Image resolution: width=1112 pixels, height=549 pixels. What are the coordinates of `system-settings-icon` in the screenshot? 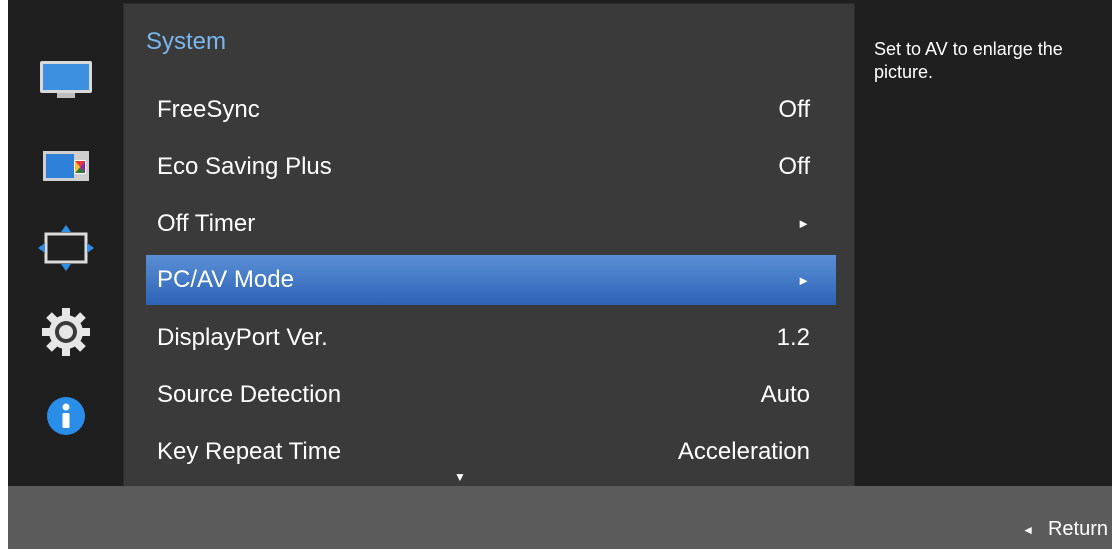 It's located at (66, 332).